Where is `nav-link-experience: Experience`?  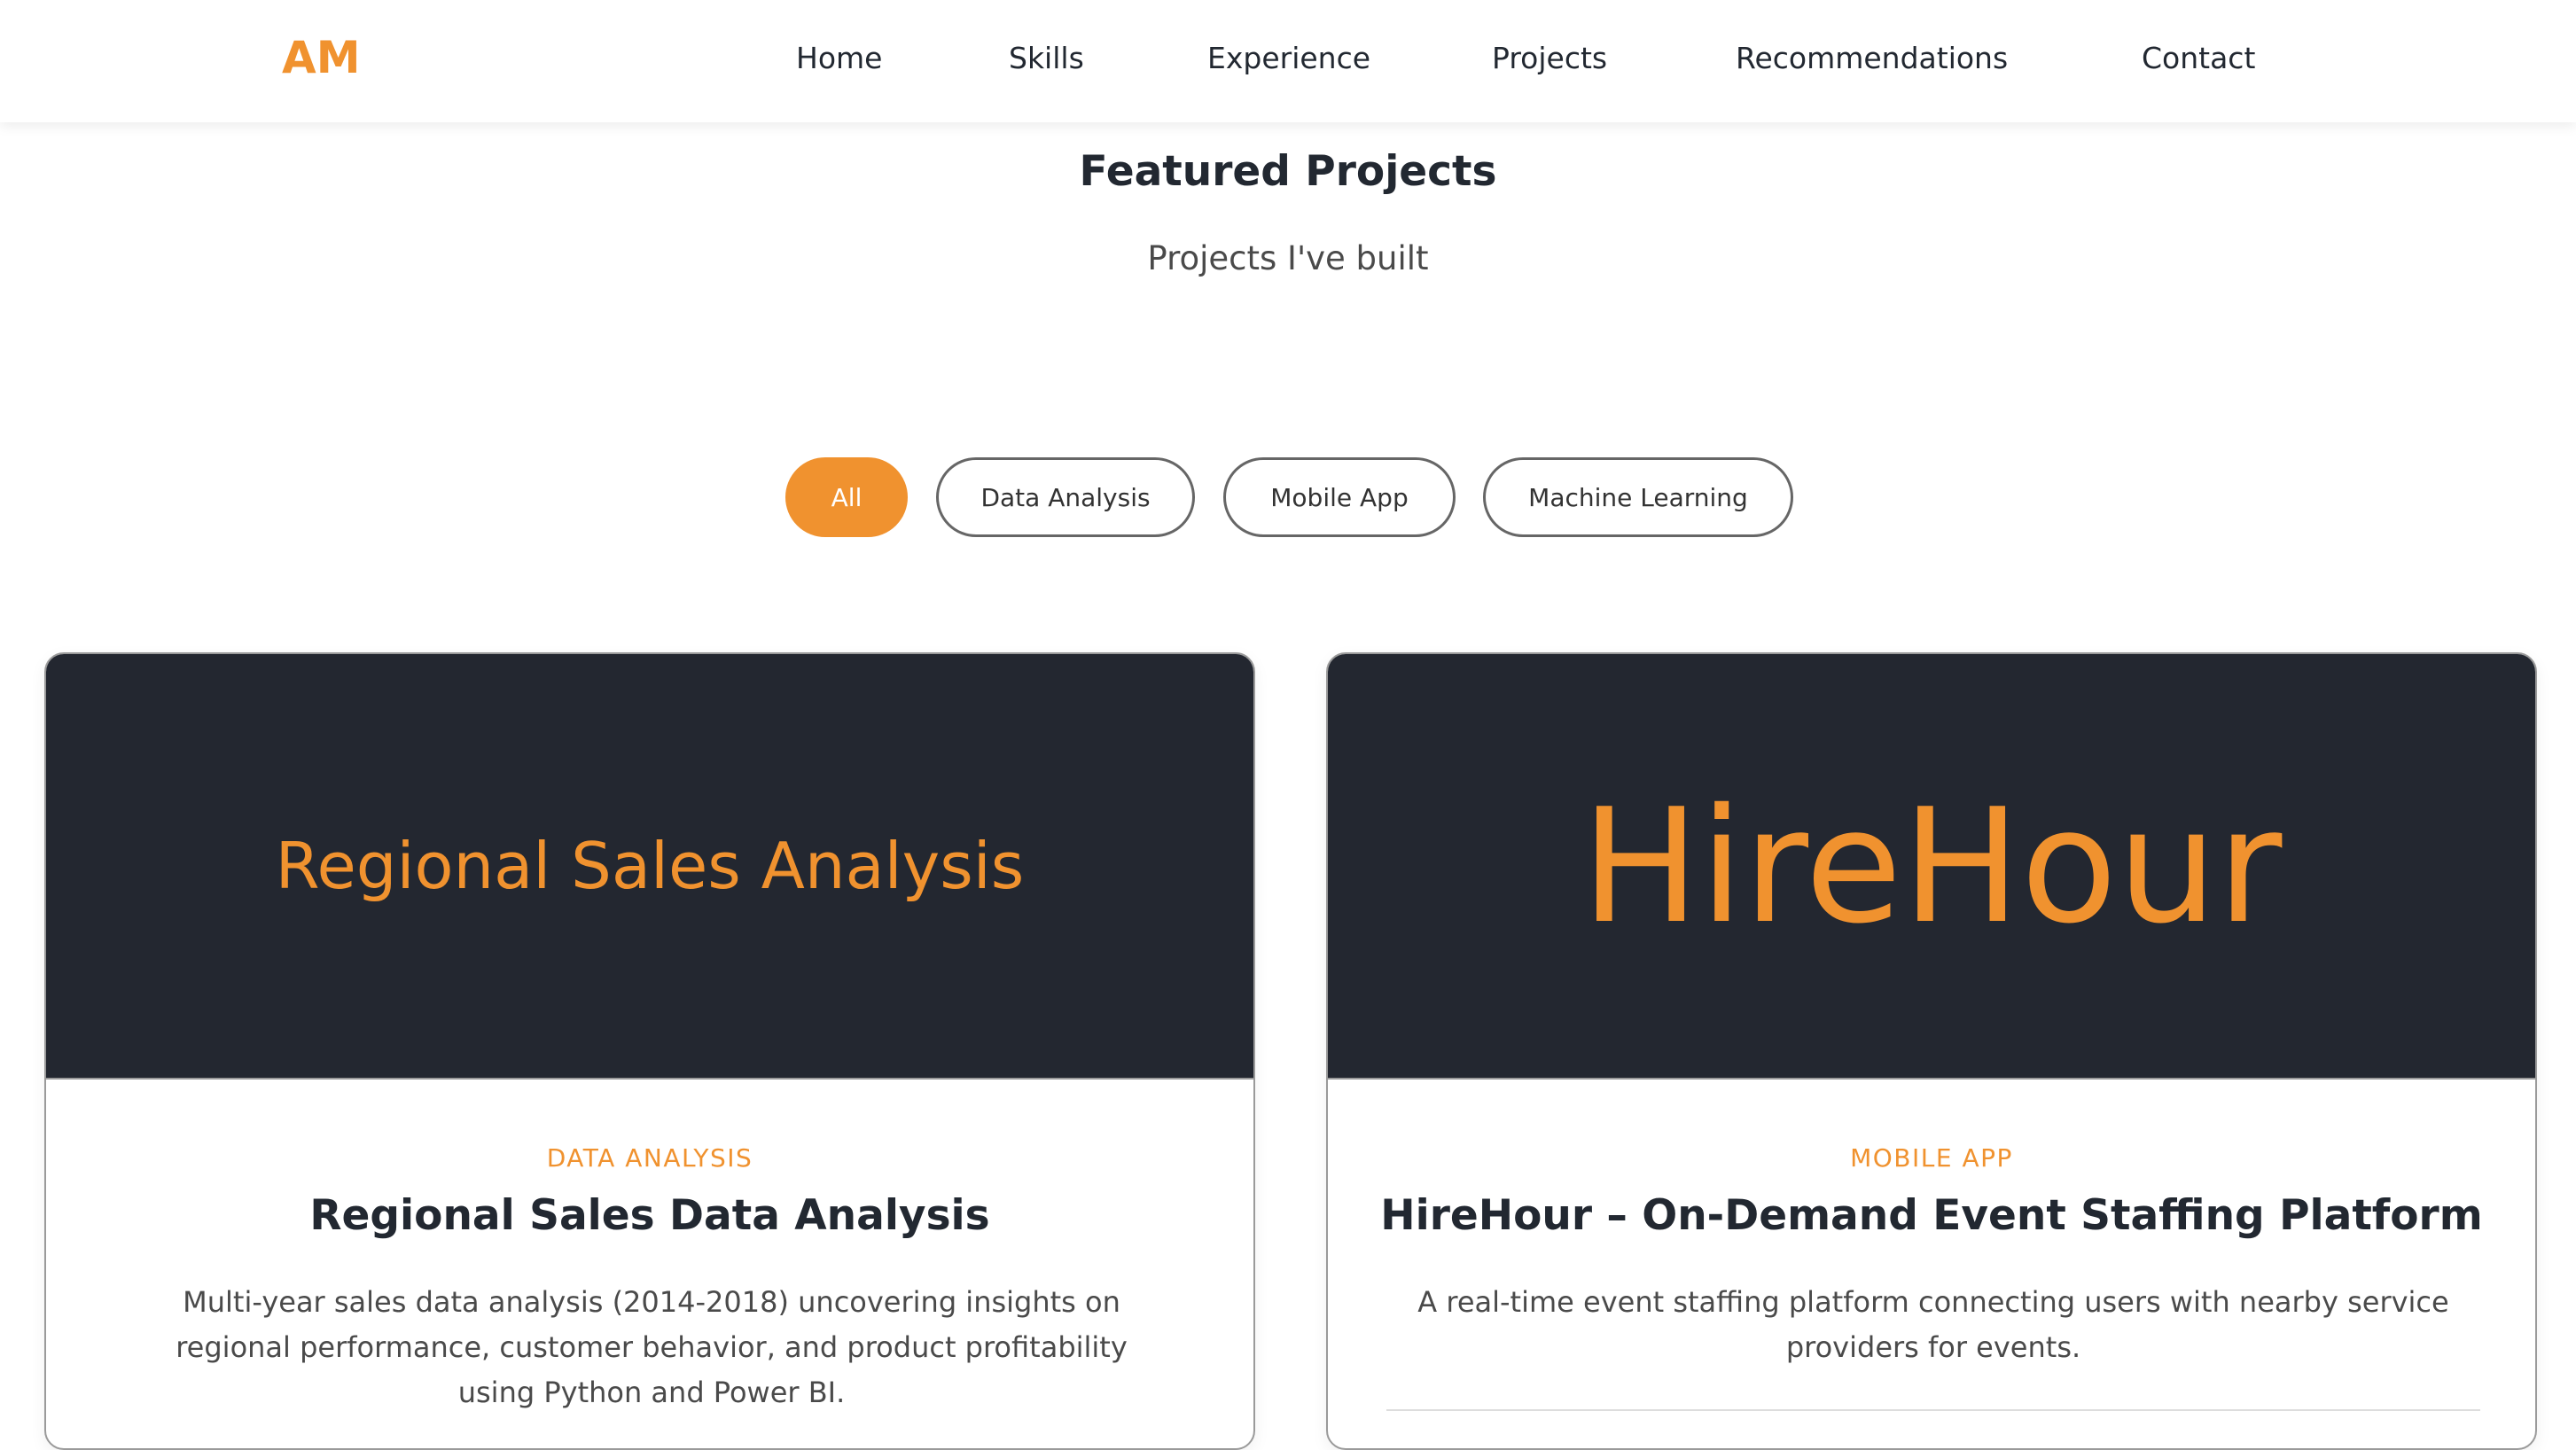
nav-link-experience: Experience is located at coordinates (1288, 58).